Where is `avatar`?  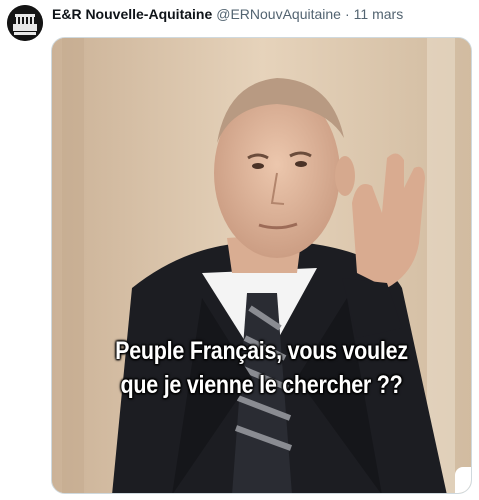 avatar is located at coordinates (25, 23).